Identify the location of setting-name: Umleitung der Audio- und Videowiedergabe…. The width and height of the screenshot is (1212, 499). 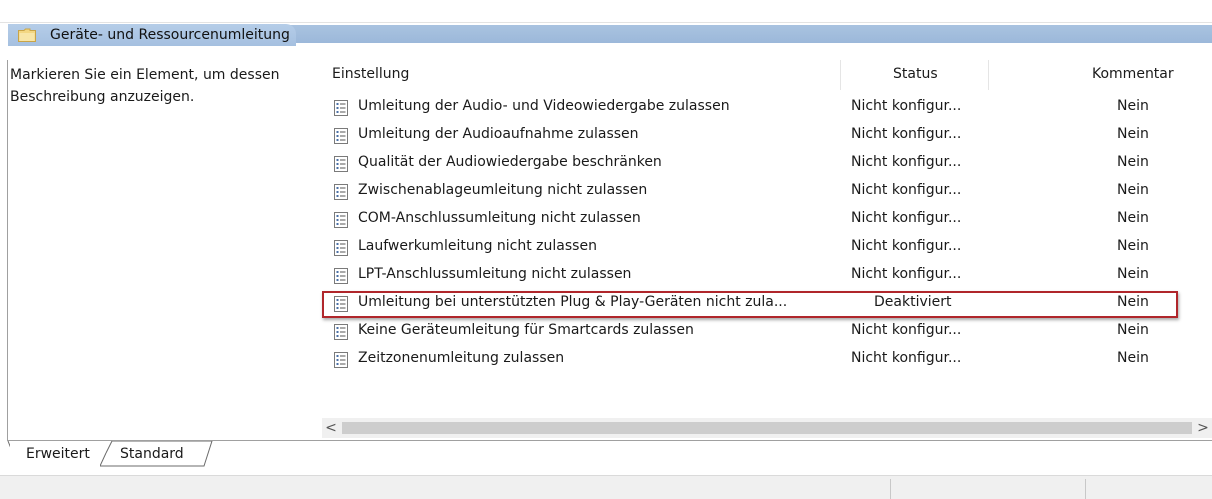
(544, 106).